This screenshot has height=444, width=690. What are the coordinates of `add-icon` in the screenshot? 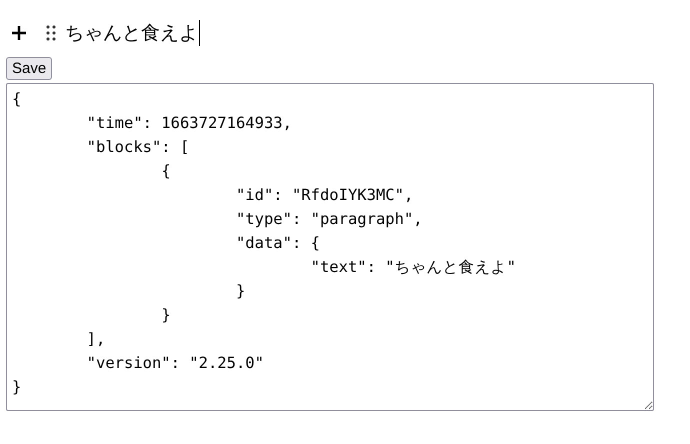 It's located at (19, 33).